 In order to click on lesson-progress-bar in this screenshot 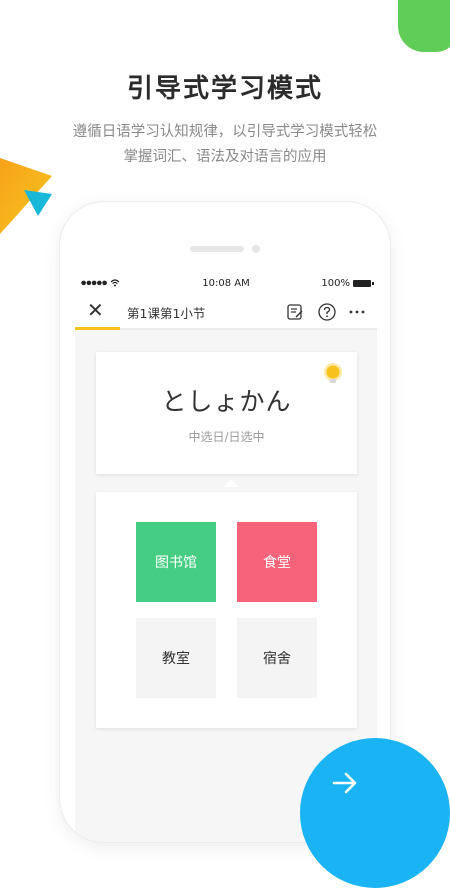, I will do `click(98, 328)`.